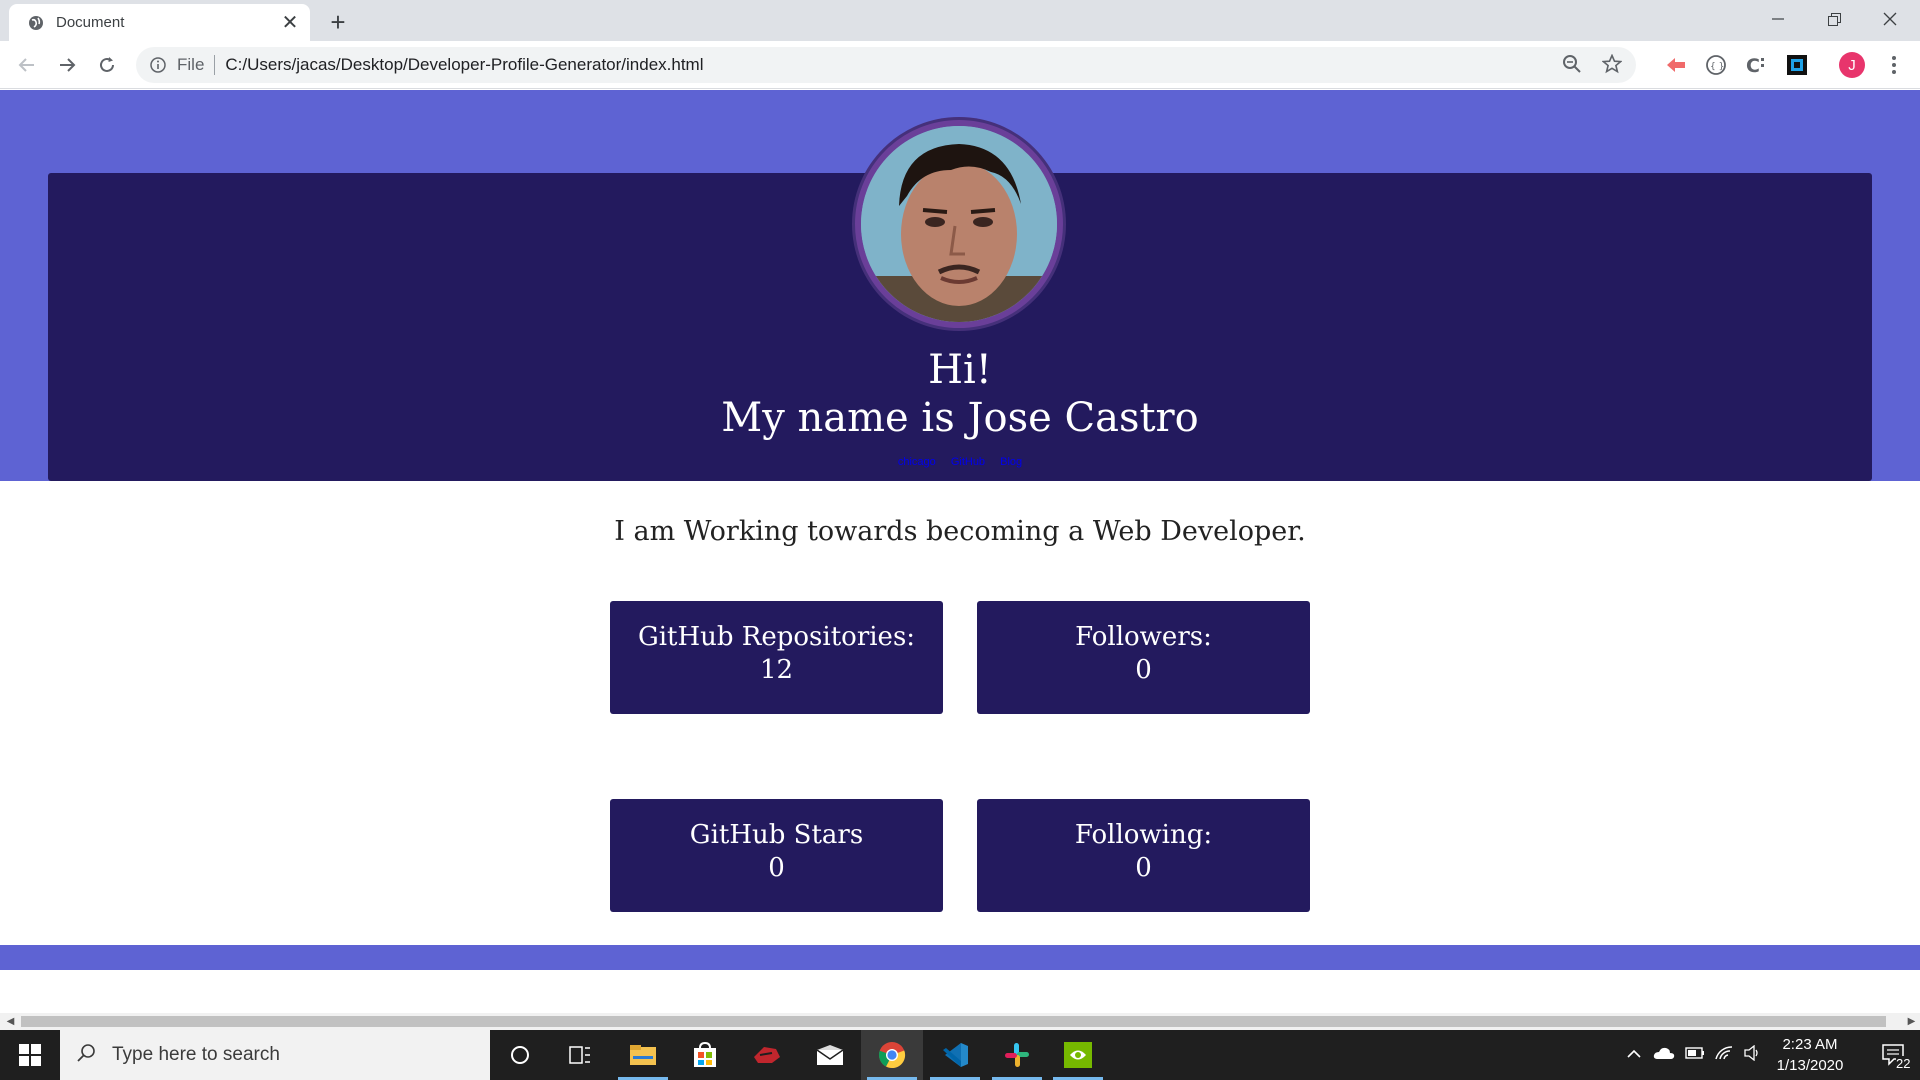 Image resolution: width=1920 pixels, height=1080 pixels. Describe the element at coordinates (196, 1054) in the screenshot. I see `search-placeholder: Type here to search` at that location.